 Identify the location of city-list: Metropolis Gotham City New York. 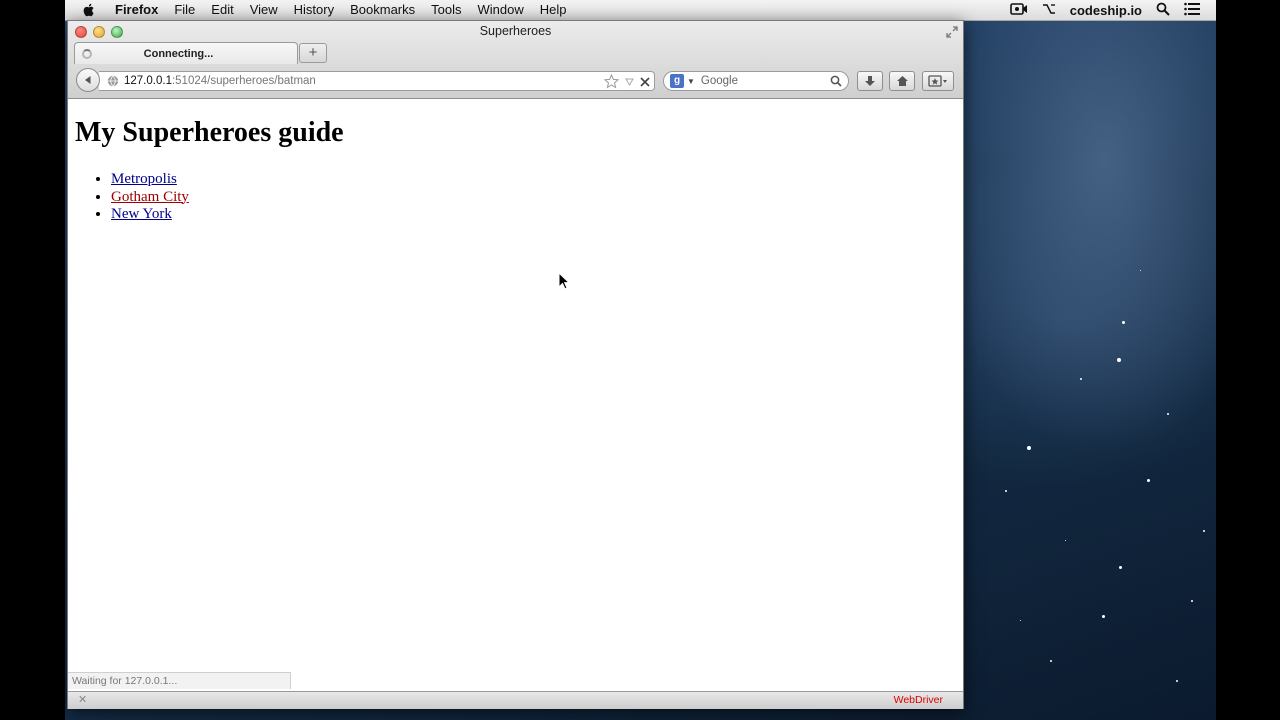
(132, 197).